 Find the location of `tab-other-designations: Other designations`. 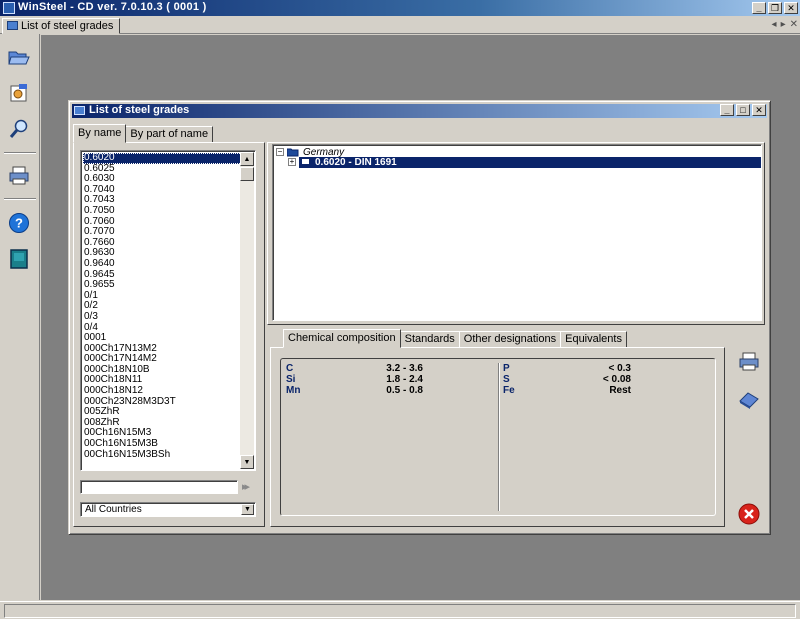

tab-other-designations: Other designations is located at coordinates (510, 339).